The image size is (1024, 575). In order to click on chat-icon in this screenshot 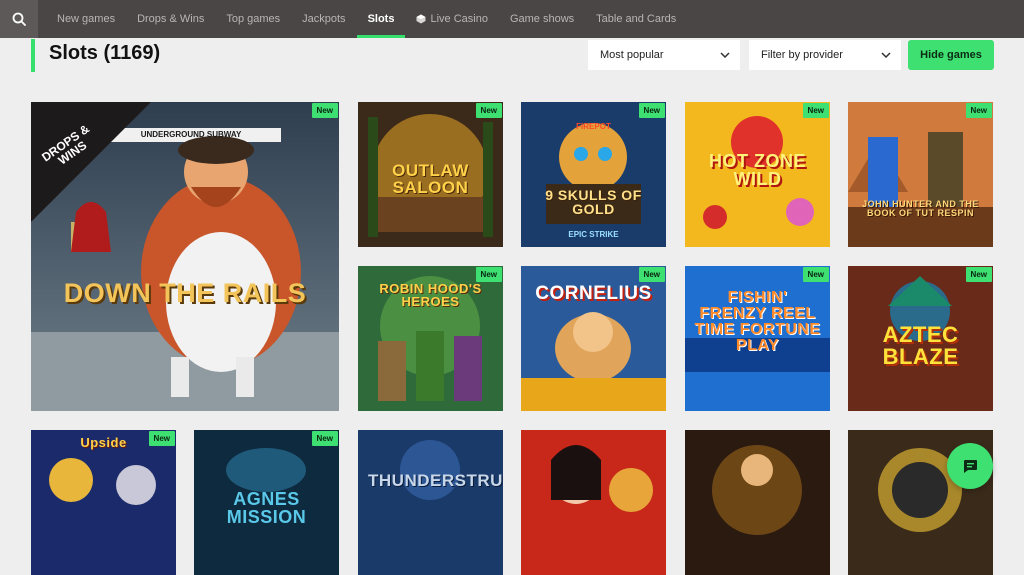, I will do `click(970, 466)`.